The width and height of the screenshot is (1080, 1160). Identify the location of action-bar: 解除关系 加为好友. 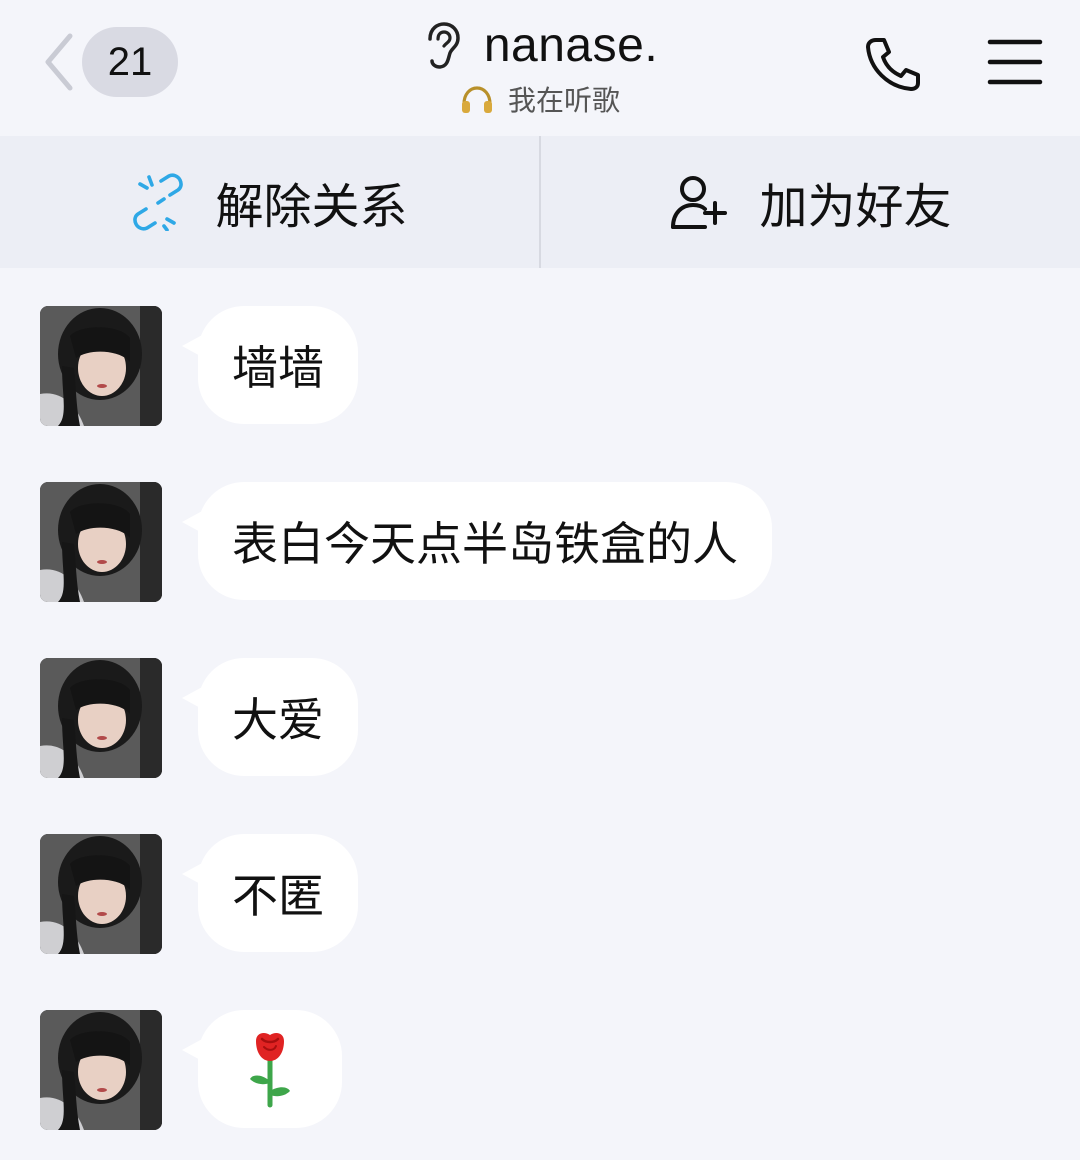
(540, 202).